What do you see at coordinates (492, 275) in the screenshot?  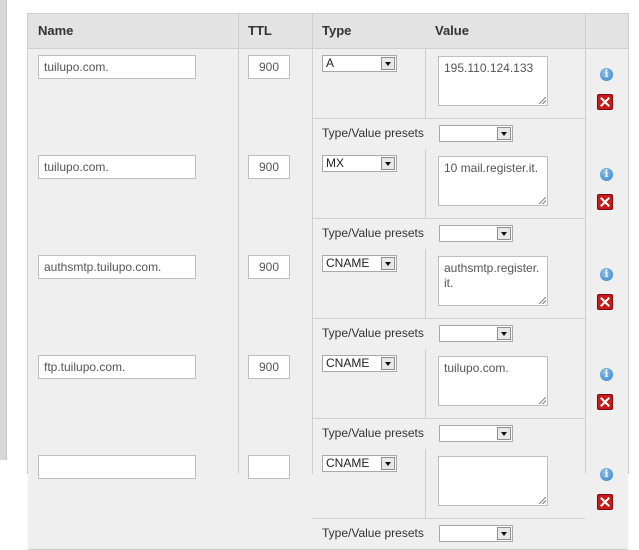 I see `record-value-text: authsmtp.register.it.` at bounding box center [492, 275].